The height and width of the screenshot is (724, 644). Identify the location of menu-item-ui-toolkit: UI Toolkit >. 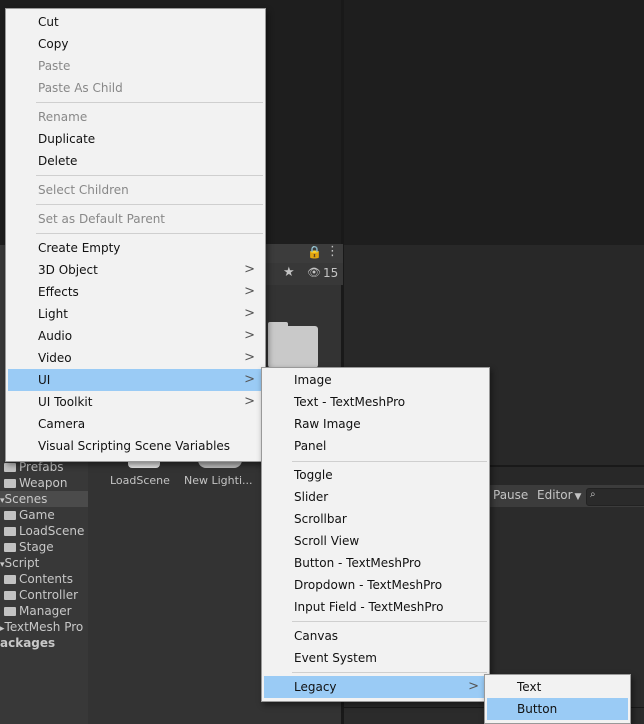
(135, 402).